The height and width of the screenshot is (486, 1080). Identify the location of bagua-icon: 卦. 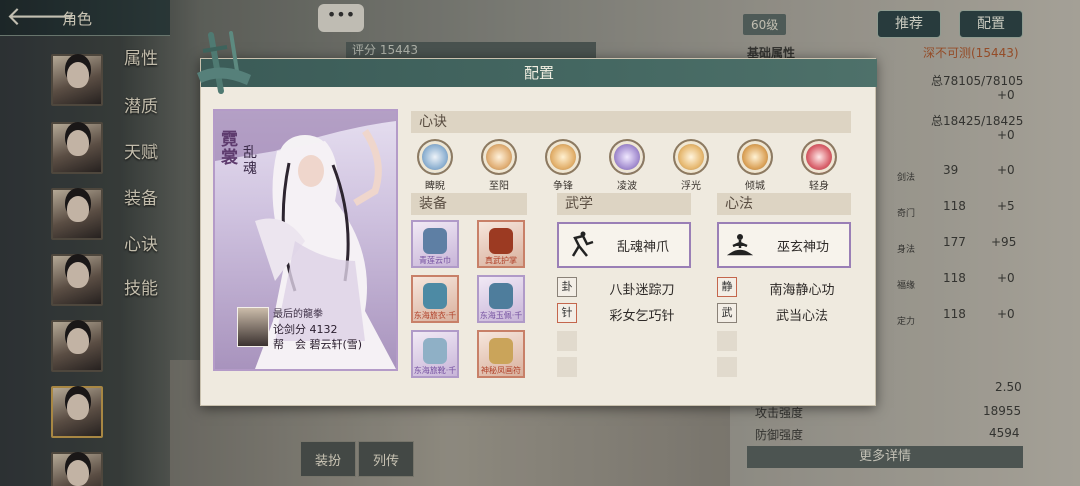
(567, 287).